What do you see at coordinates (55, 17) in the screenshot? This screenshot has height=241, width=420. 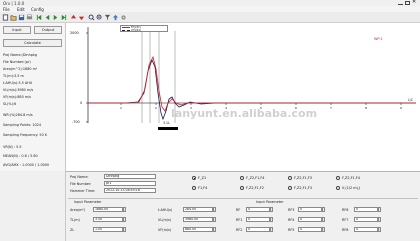 I see `next-icon` at bounding box center [55, 17].